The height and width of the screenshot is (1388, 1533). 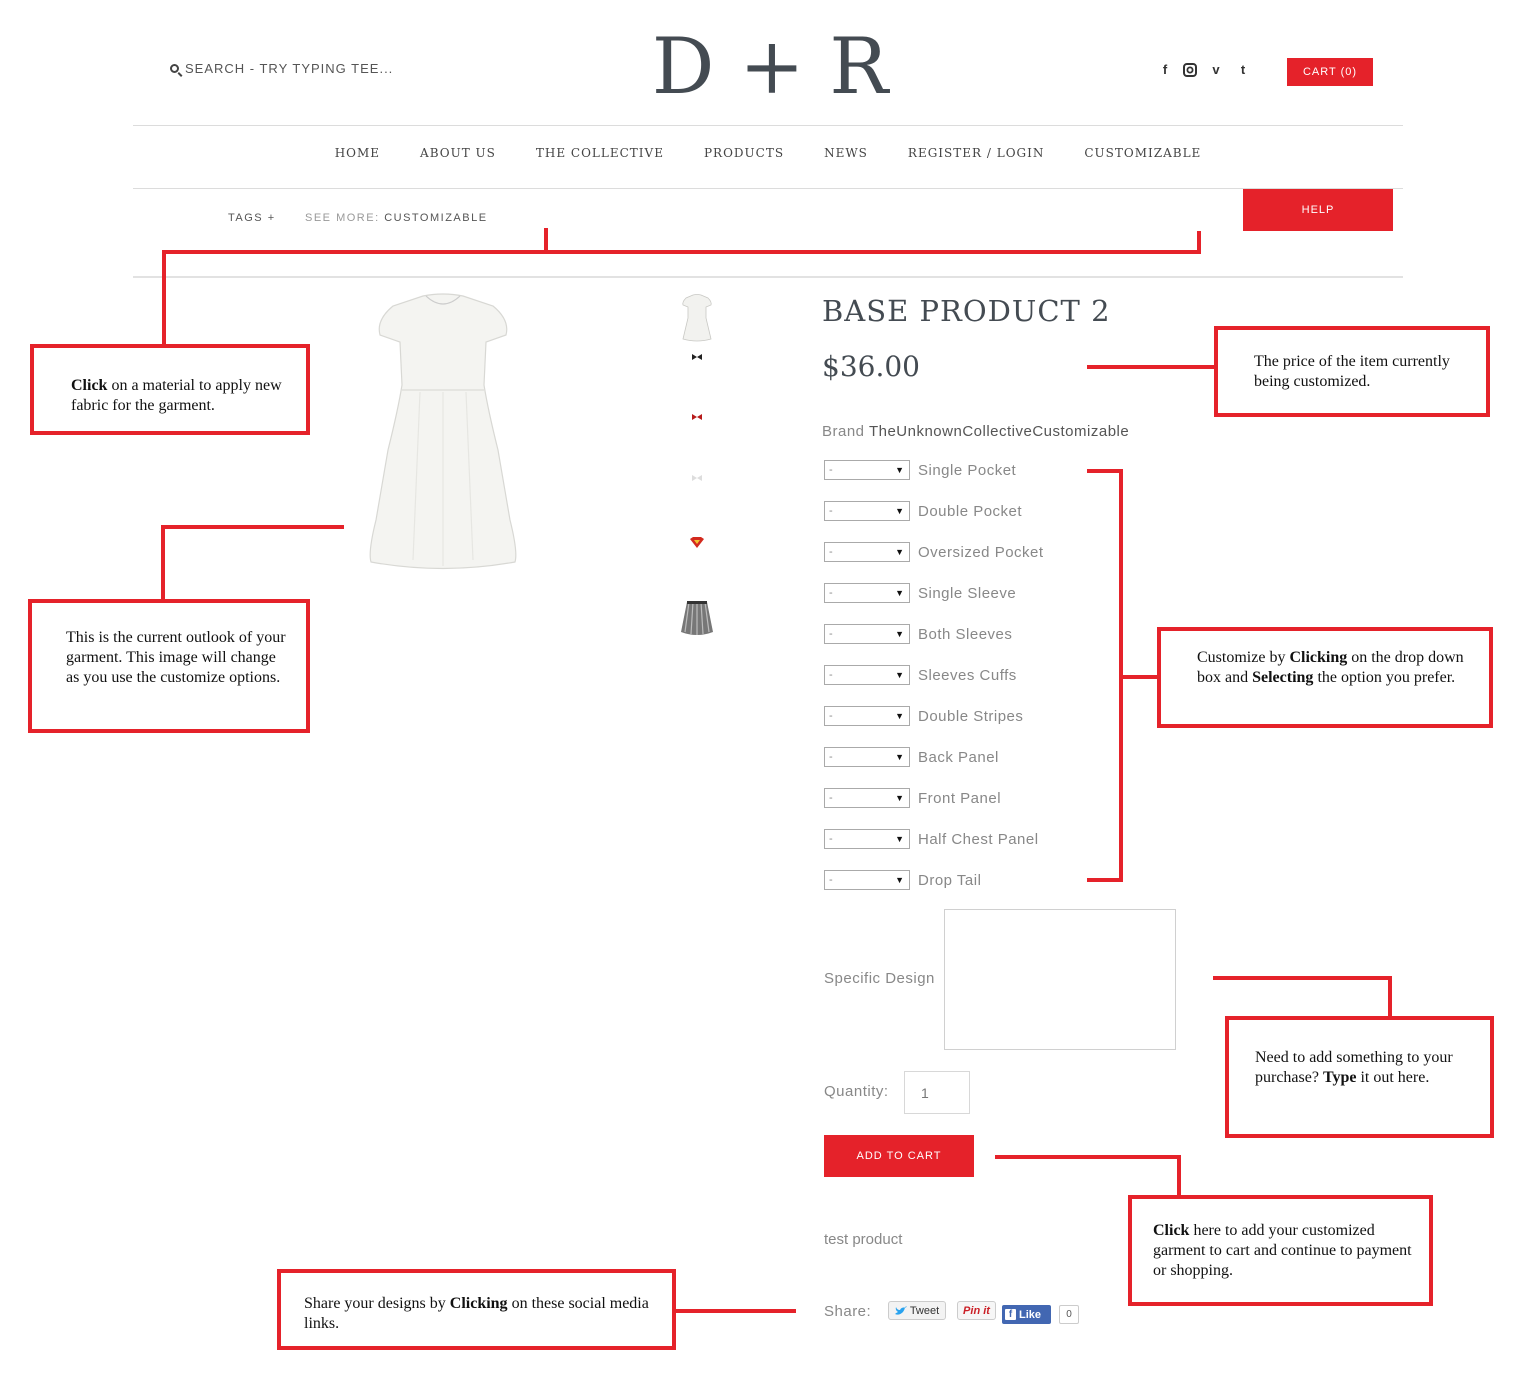 I want to click on thumbnail-bow-black, so click(x=697, y=357).